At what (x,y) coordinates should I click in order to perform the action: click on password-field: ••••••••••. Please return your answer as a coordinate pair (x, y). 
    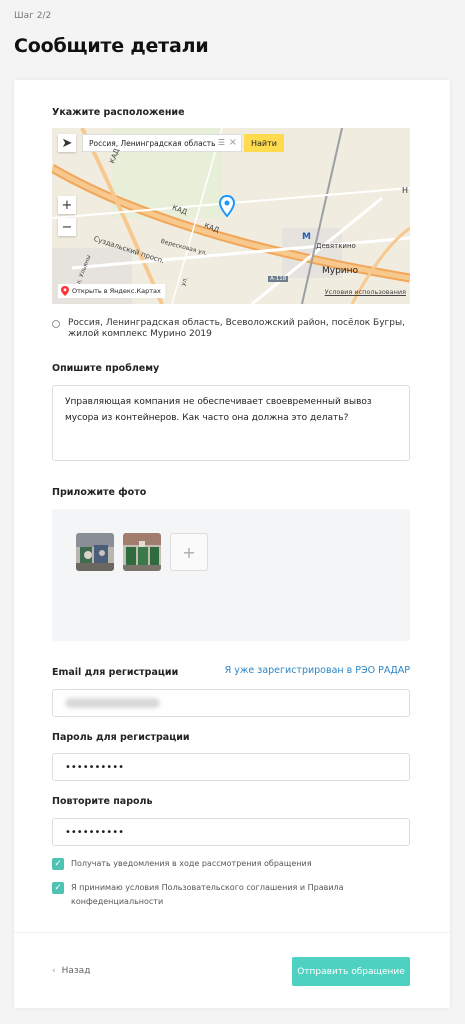
    Looking at the image, I should click on (231, 767).